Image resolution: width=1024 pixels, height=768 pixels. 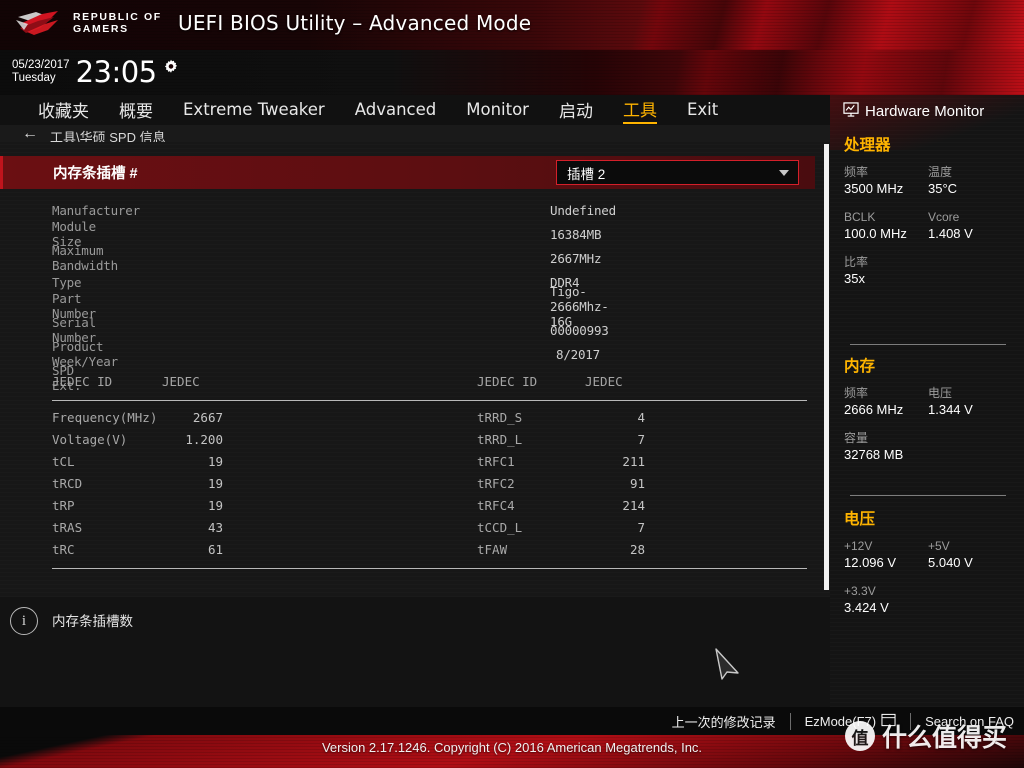 I want to click on rog-logo-icon, so click(x=39, y=23).